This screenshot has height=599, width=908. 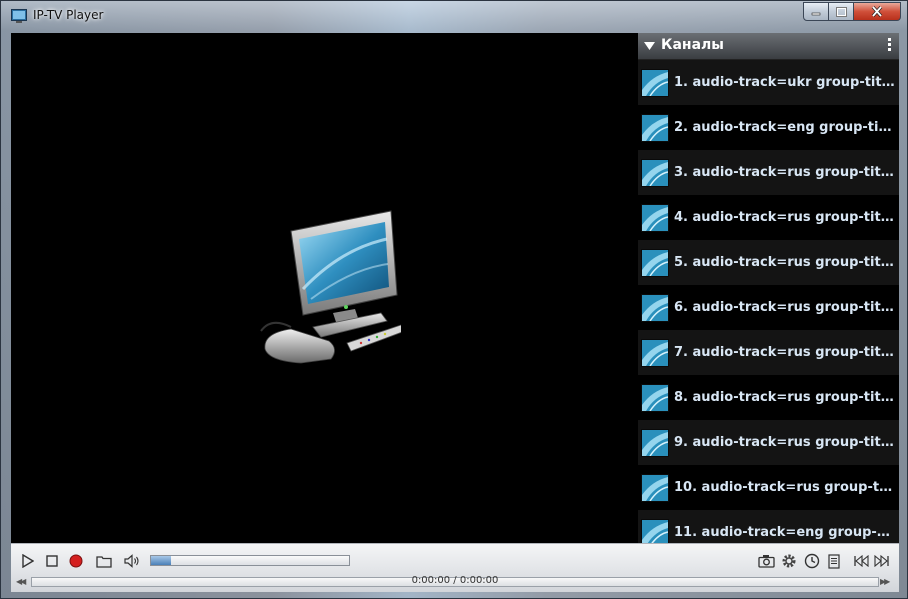 I want to click on minimize-button, so click(x=816, y=11).